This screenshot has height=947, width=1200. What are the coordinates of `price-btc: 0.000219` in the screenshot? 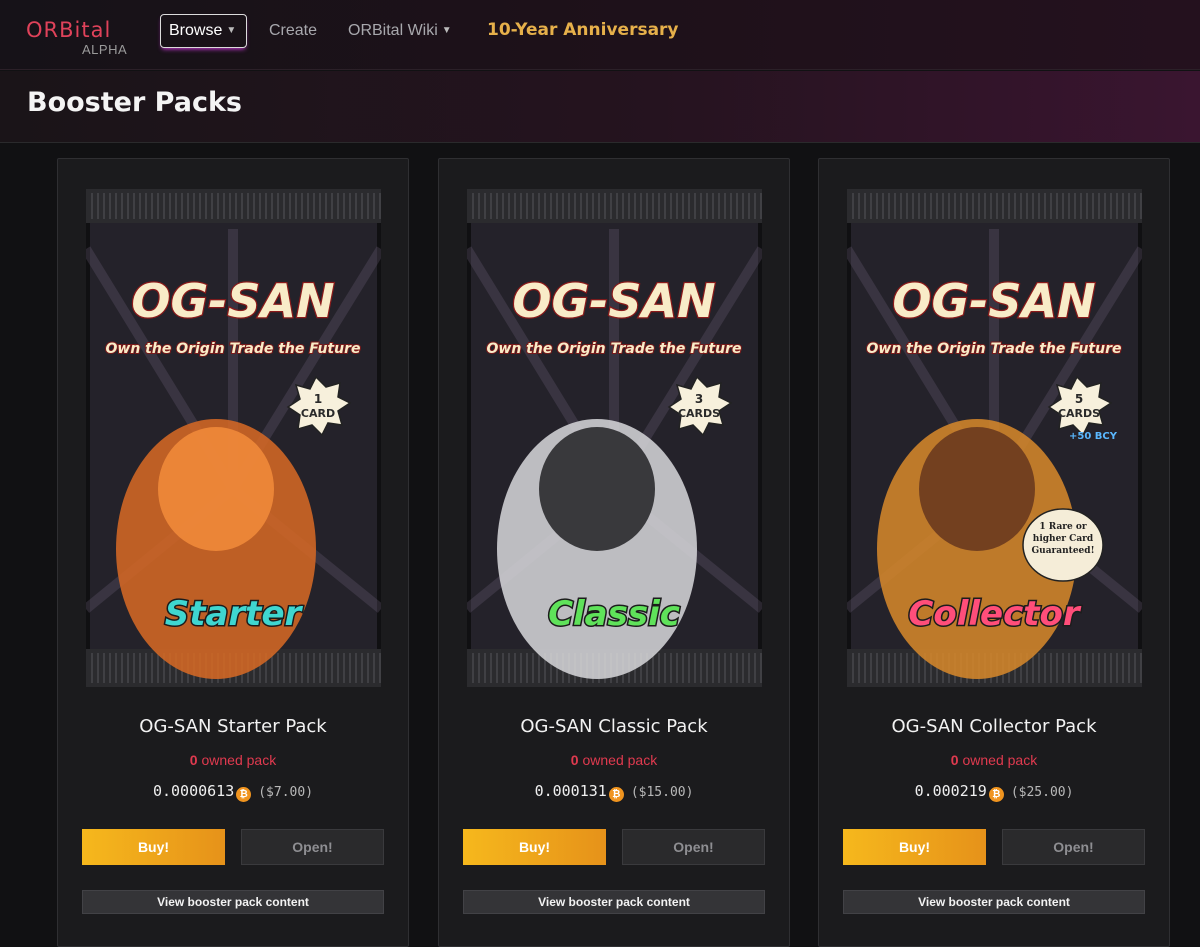 It's located at (950, 791).